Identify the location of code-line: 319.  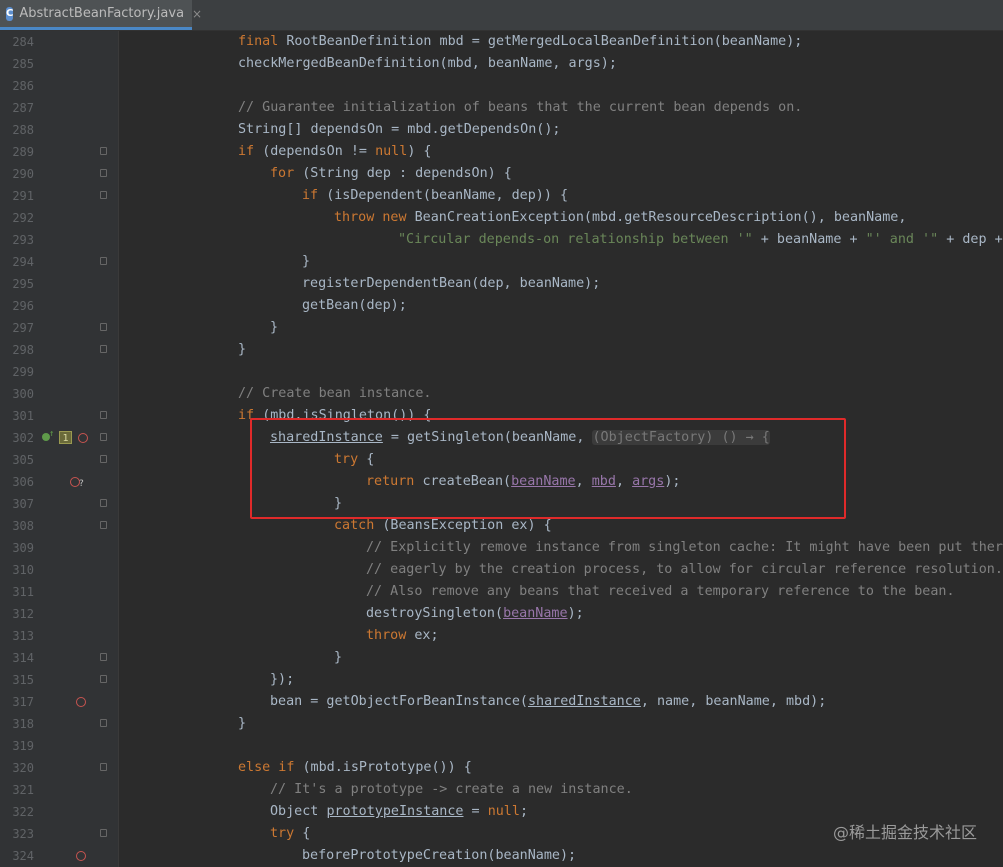
(501, 746).